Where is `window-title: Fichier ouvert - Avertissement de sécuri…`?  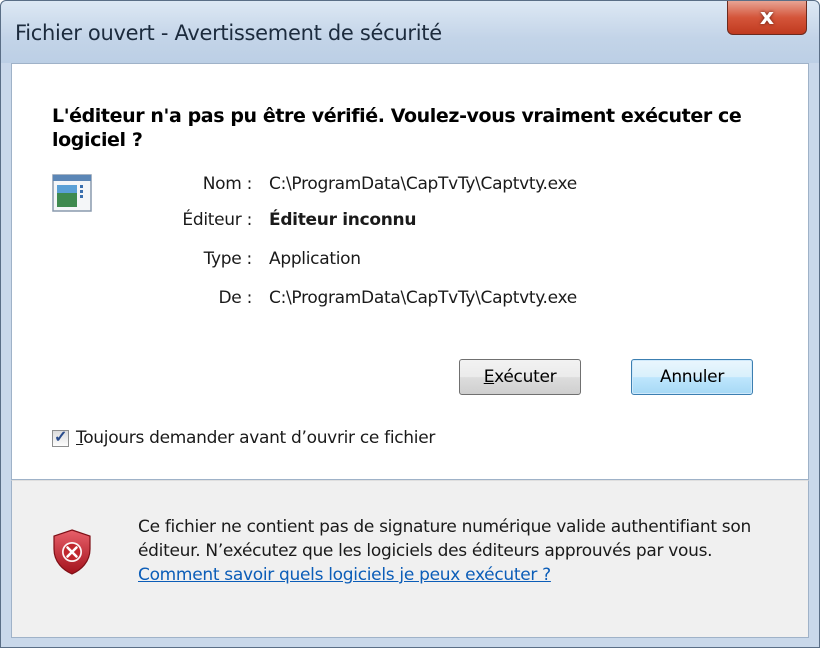 window-title: Fichier ouvert - Avertissement de sécuri… is located at coordinates (228, 33).